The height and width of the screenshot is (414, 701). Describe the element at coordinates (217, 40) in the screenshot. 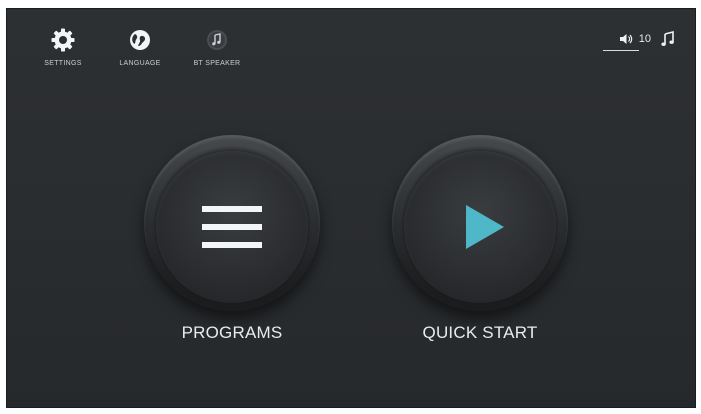

I see `bluetooth-music-icon` at that location.